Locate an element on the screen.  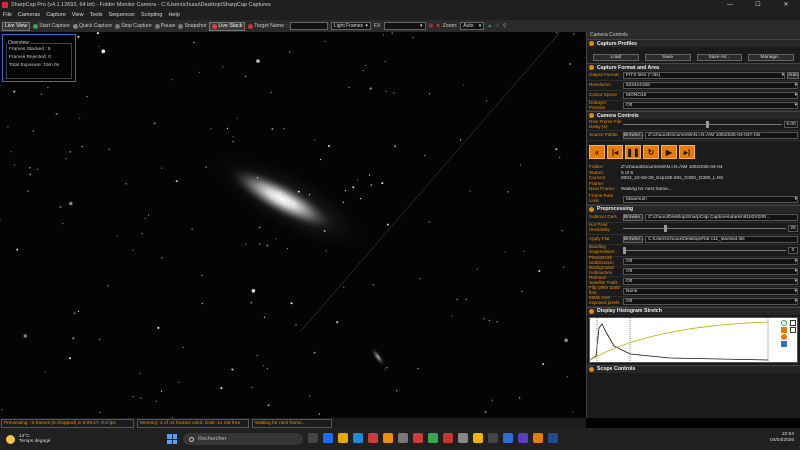
capture-profiles-header: Capture Profiles is located at coordinates (693, 43).